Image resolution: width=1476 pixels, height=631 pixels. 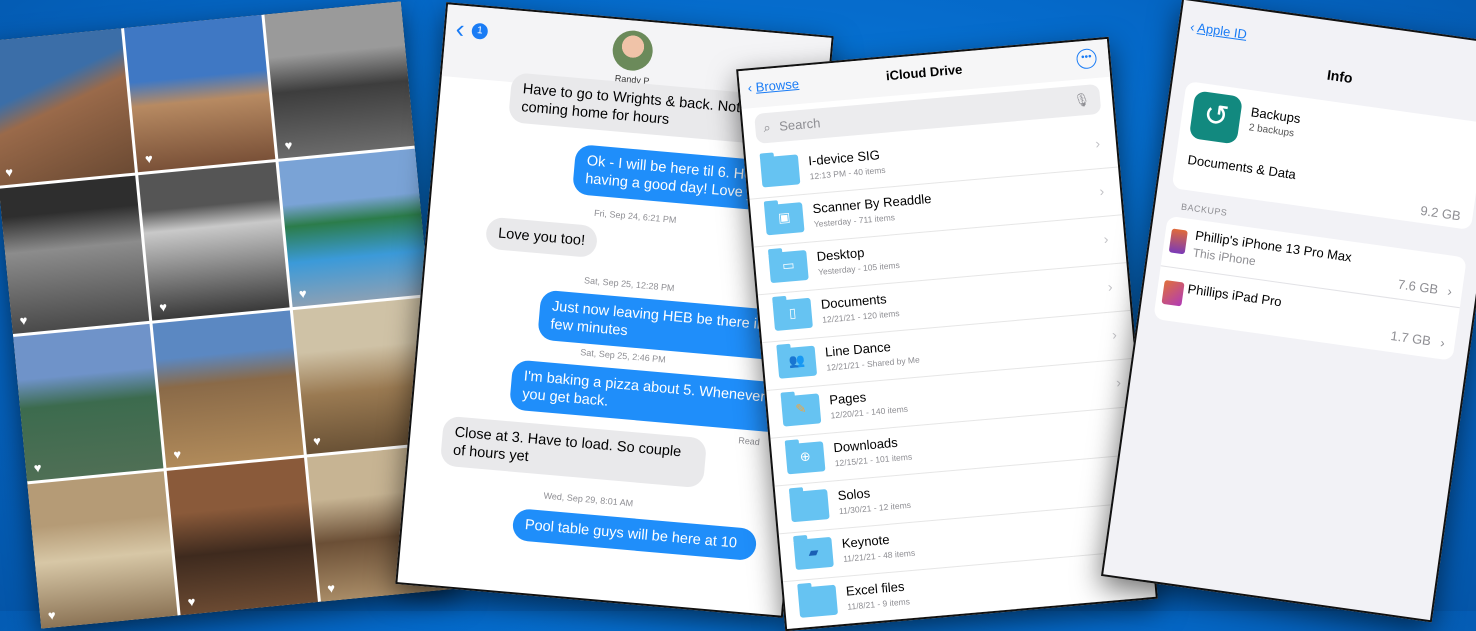 What do you see at coordinates (872, 203) in the screenshot?
I see `folder-name: Scanner By Readdle` at bounding box center [872, 203].